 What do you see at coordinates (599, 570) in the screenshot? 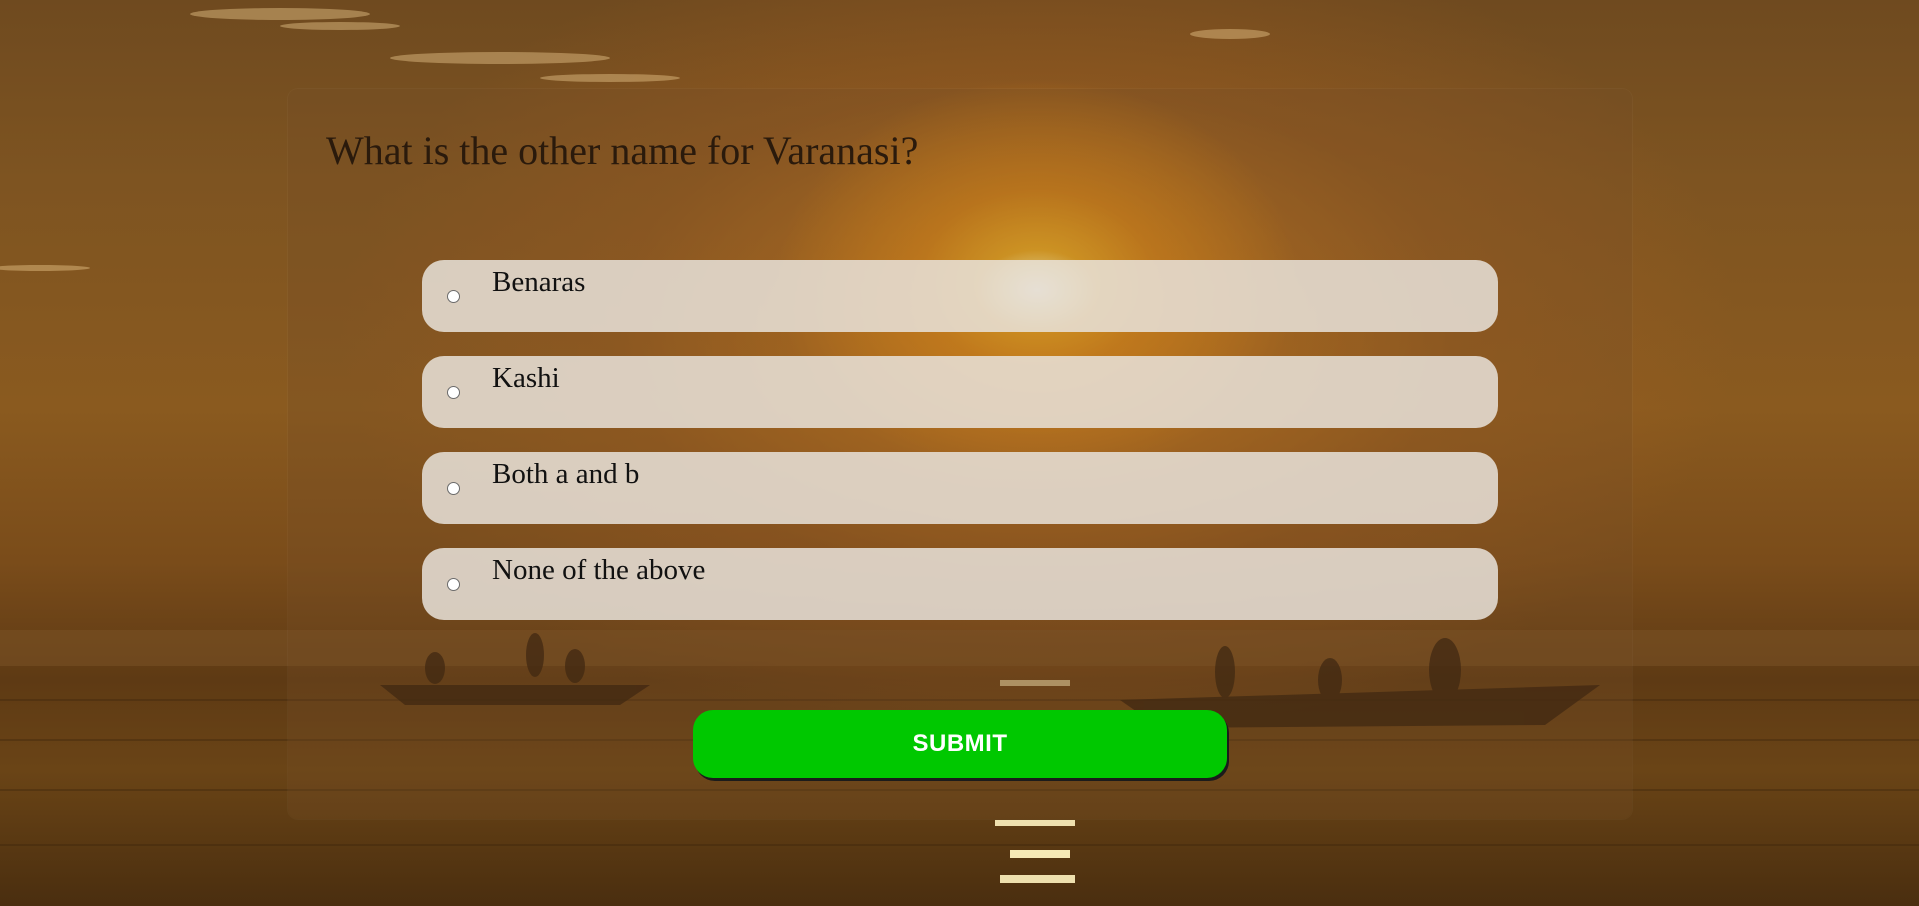
I see `answer-label-none: None of the above` at bounding box center [599, 570].